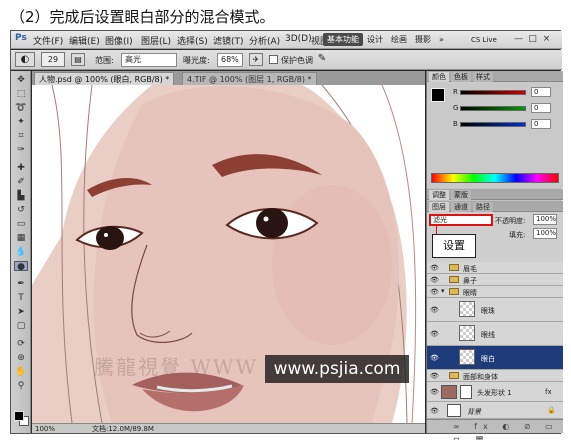  Describe the element at coordinates (322, 59) in the screenshot. I see `tablet-pressure-icon: ✎` at that location.